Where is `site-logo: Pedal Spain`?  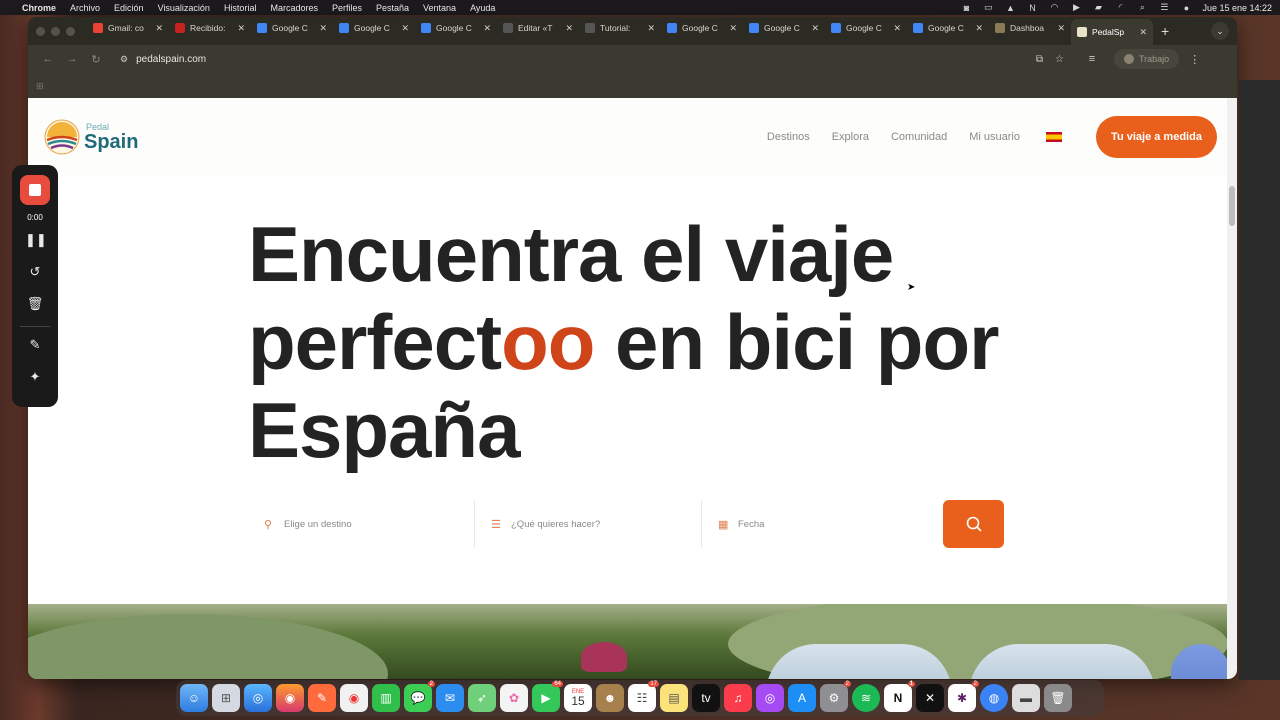 site-logo: Pedal Spain is located at coordinates (91, 137).